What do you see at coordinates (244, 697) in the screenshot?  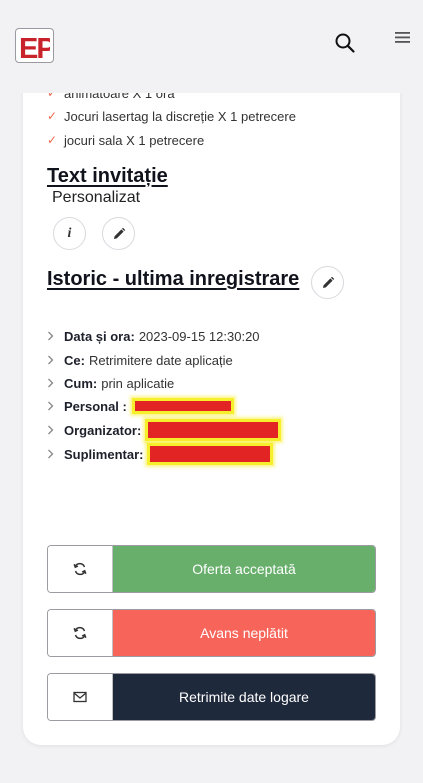 I see `action-label: Retrimite date logare` at bounding box center [244, 697].